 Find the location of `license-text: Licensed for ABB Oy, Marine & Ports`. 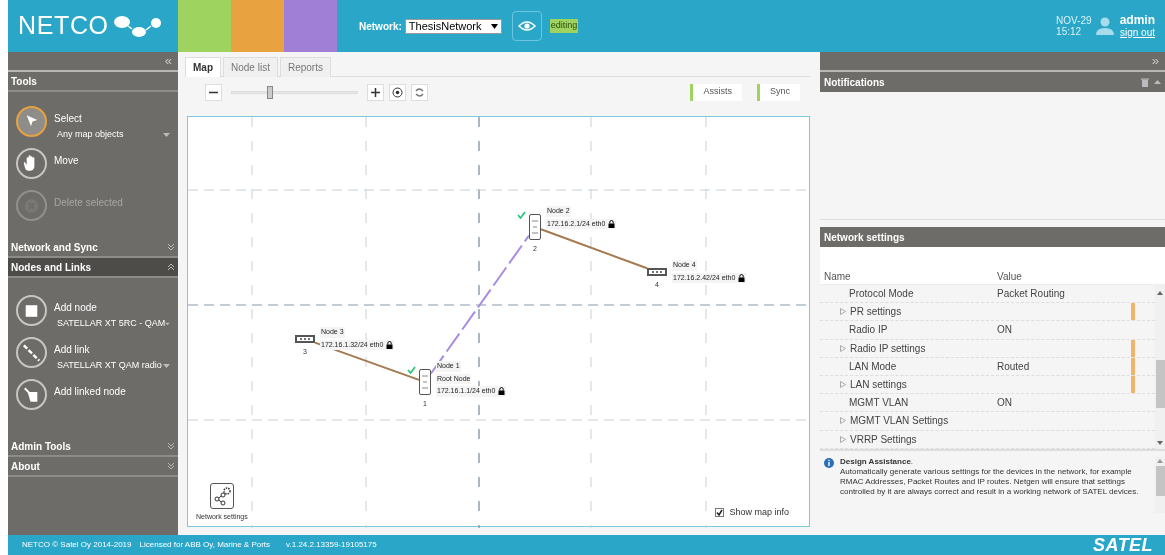

license-text: Licensed for ABB Oy, Marine & Ports is located at coordinates (205, 545).